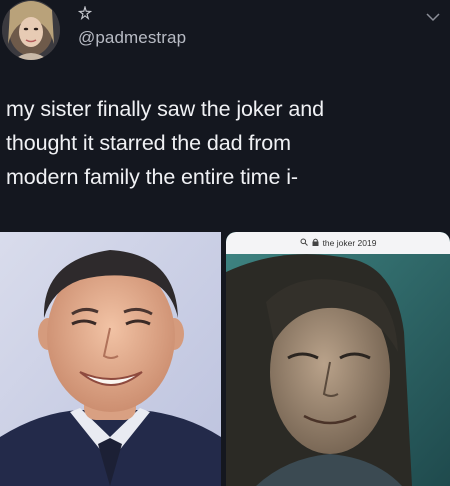  I want to click on avatar-portrait, so click(31, 30).